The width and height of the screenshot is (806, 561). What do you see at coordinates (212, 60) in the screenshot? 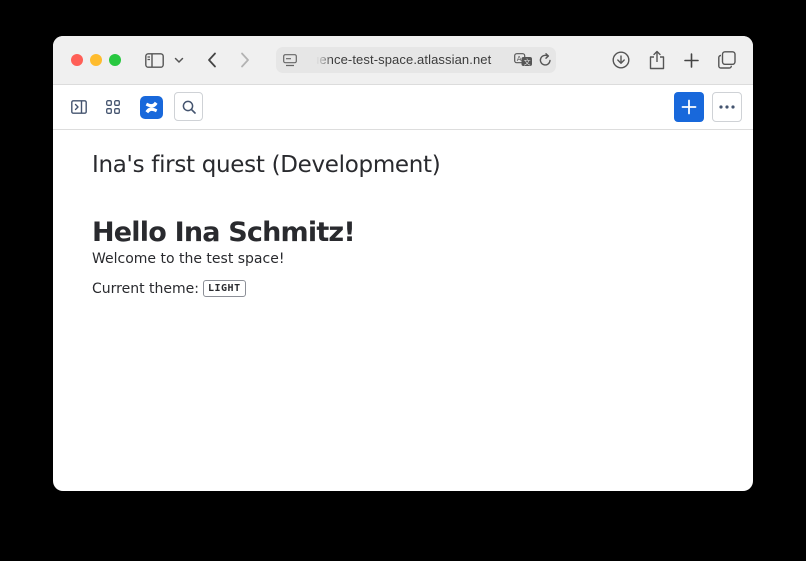
I see `back-icon` at bounding box center [212, 60].